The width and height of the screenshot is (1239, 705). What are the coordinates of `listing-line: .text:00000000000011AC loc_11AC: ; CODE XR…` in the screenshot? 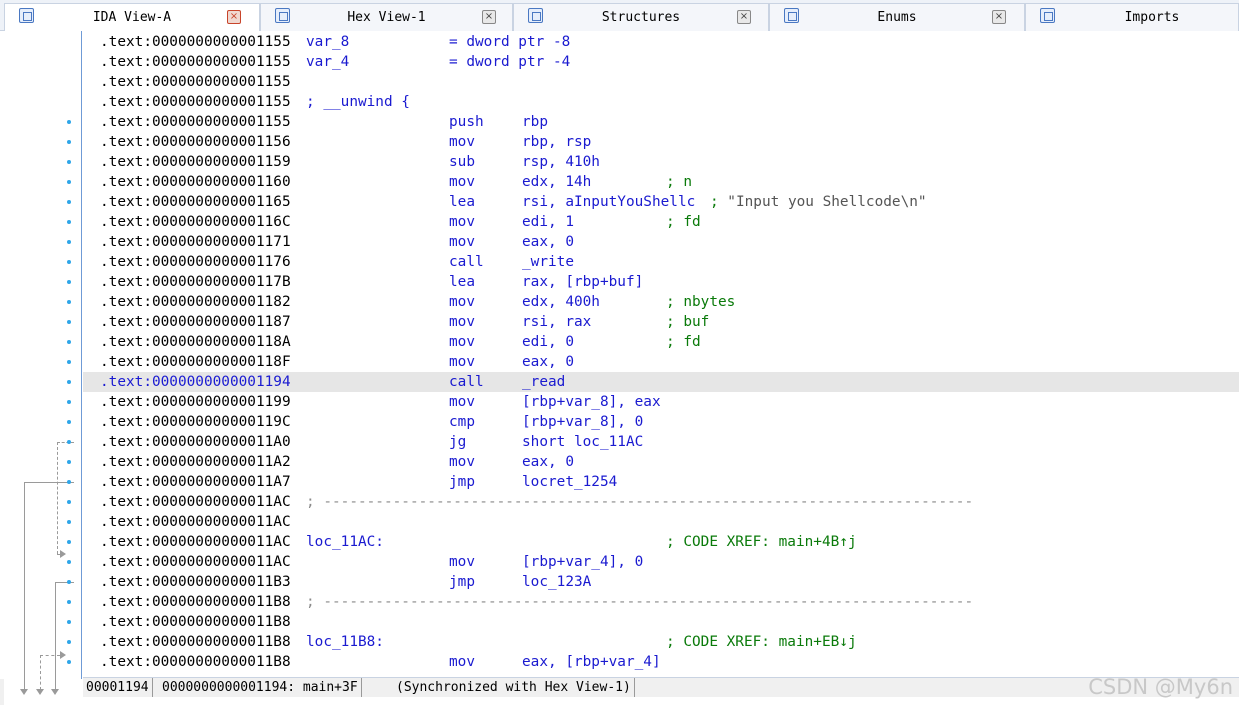 It's located at (661, 542).